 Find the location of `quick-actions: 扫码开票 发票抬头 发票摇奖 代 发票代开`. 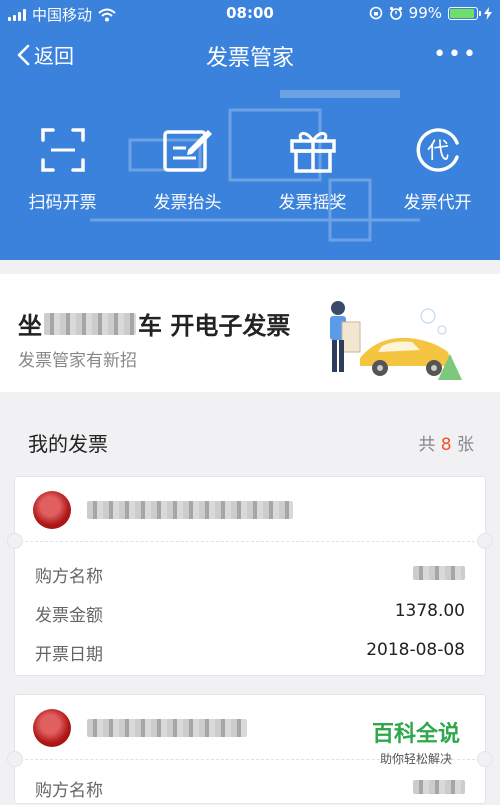

quick-actions: 扫码开票 发票抬头 发票摇奖 代 发票代开 is located at coordinates (250, 167).